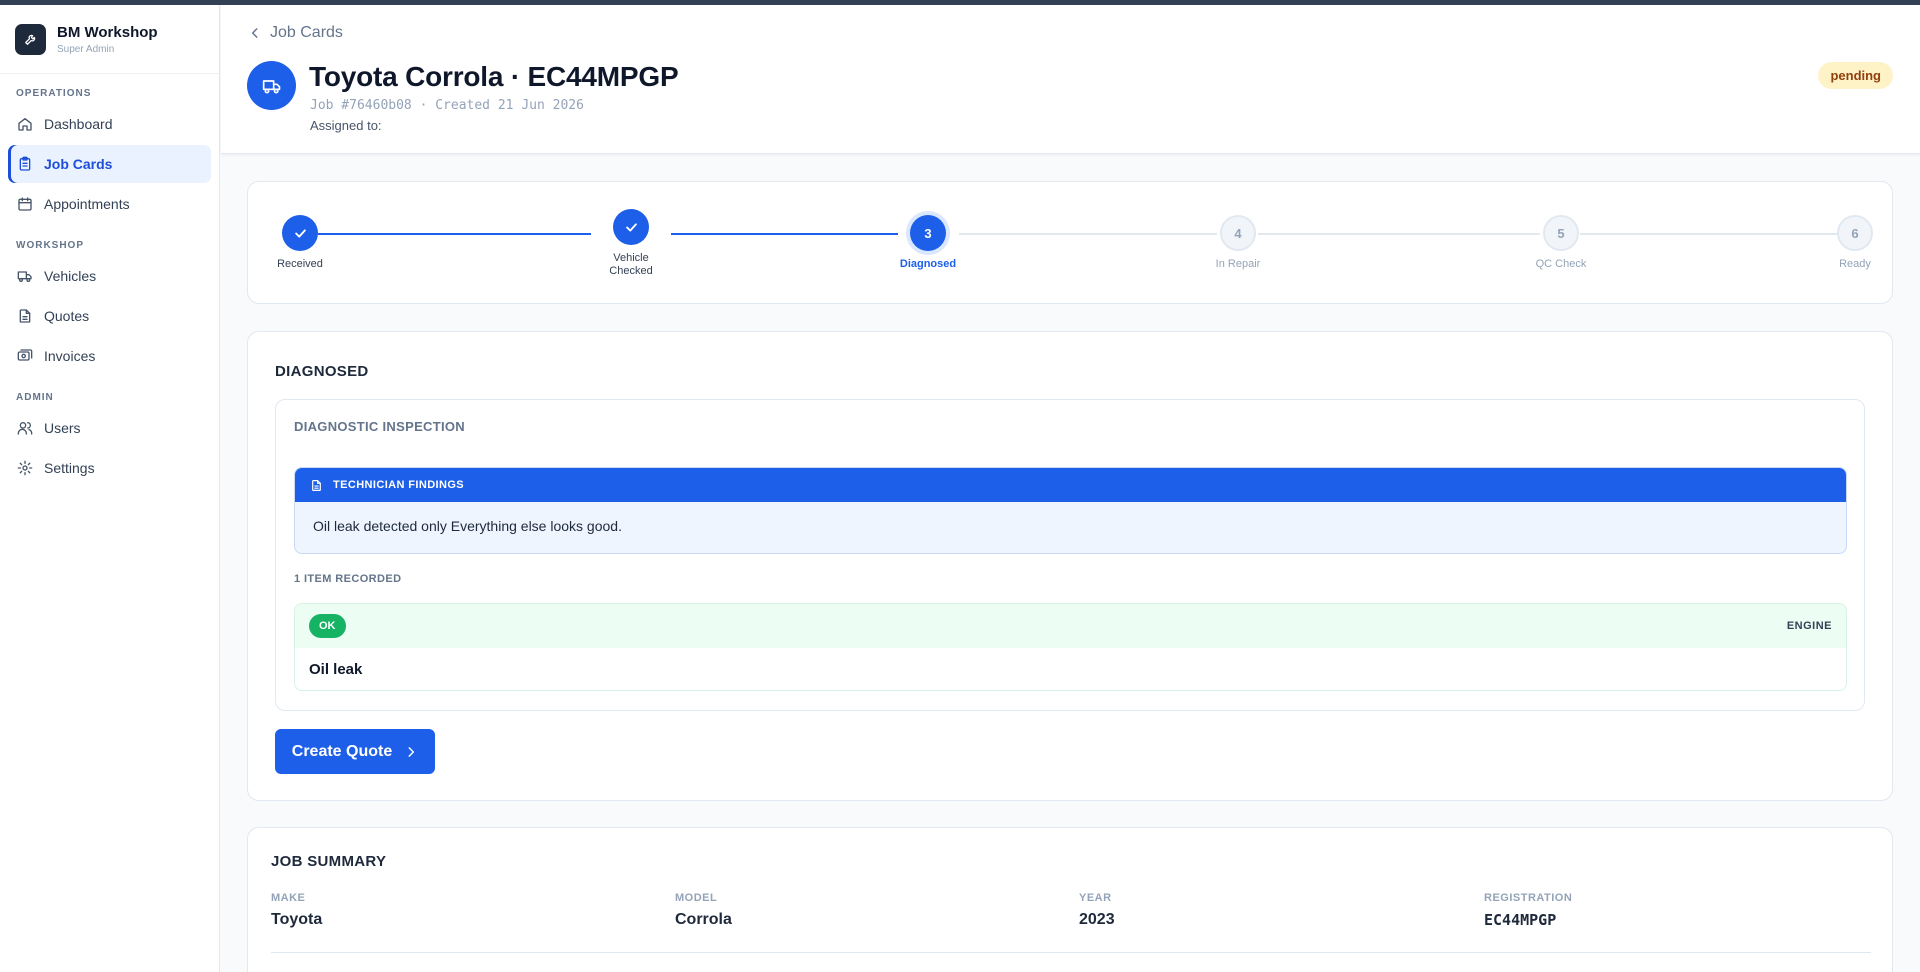  Describe the element at coordinates (1070, 626) in the screenshot. I see `item-header: OK ENGINE` at that location.